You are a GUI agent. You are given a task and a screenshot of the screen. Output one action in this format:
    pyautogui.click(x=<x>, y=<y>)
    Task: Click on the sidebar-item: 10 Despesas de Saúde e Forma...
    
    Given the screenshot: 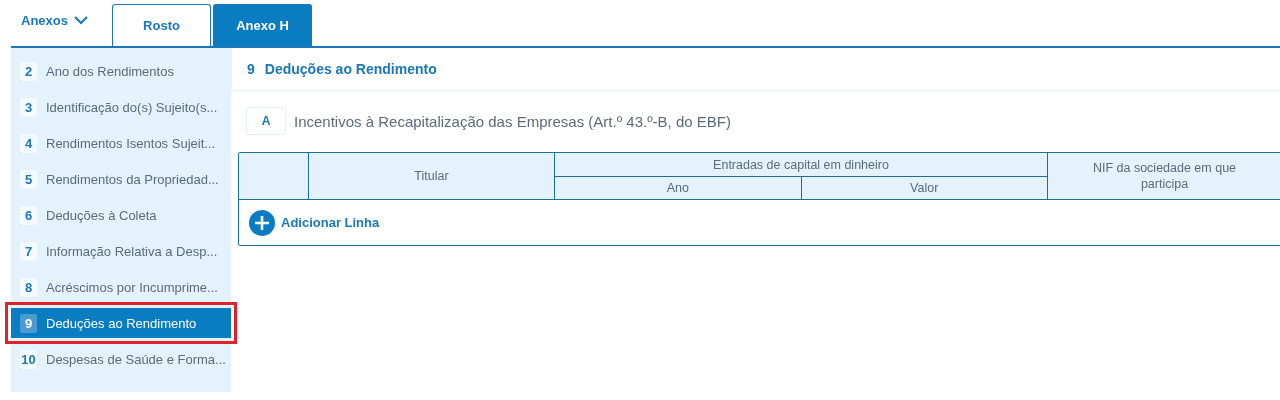 What is the action you would take?
    pyautogui.click(x=121, y=359)
    